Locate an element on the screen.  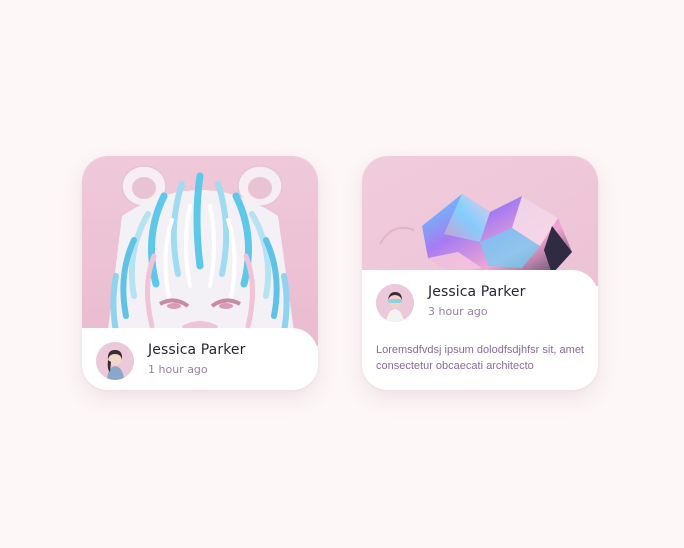
tiger-art-image is located at coordinates (200, 251).